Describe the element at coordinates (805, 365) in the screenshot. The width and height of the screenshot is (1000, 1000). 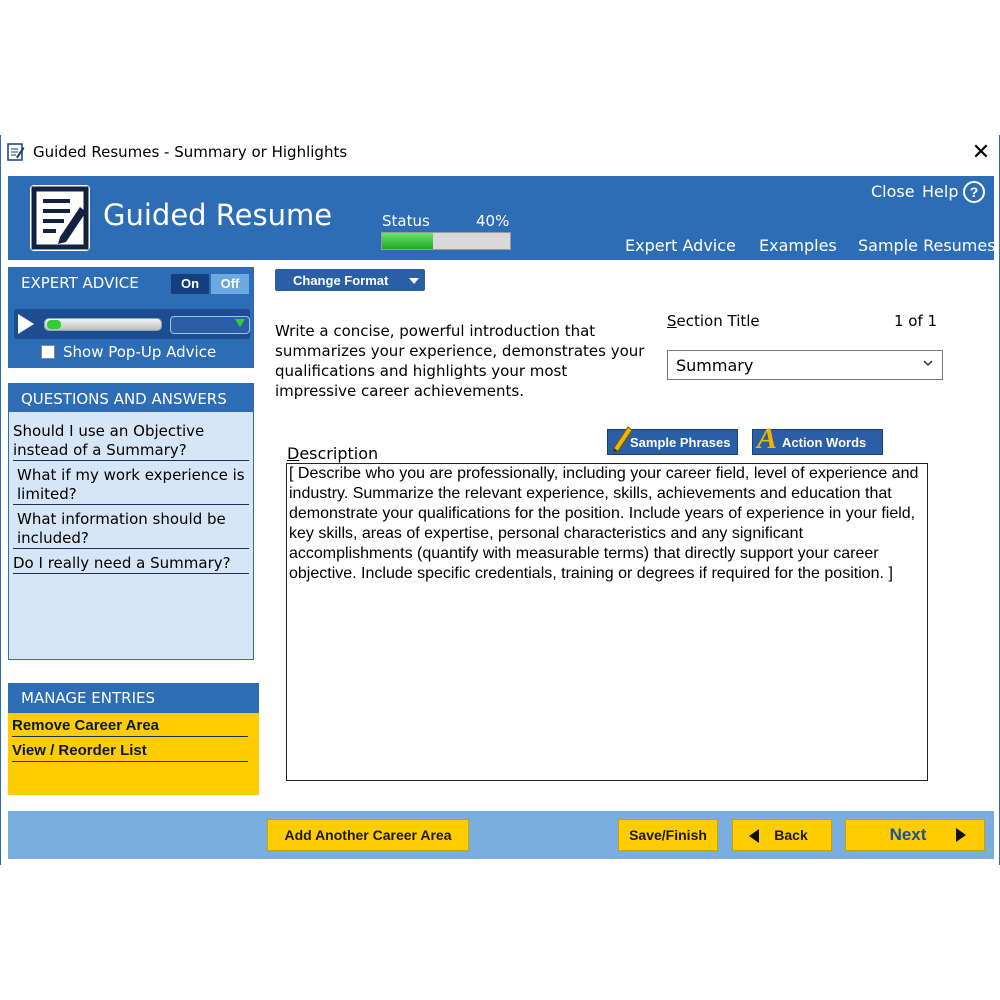
I see `section-title-select: Summary` at that location.